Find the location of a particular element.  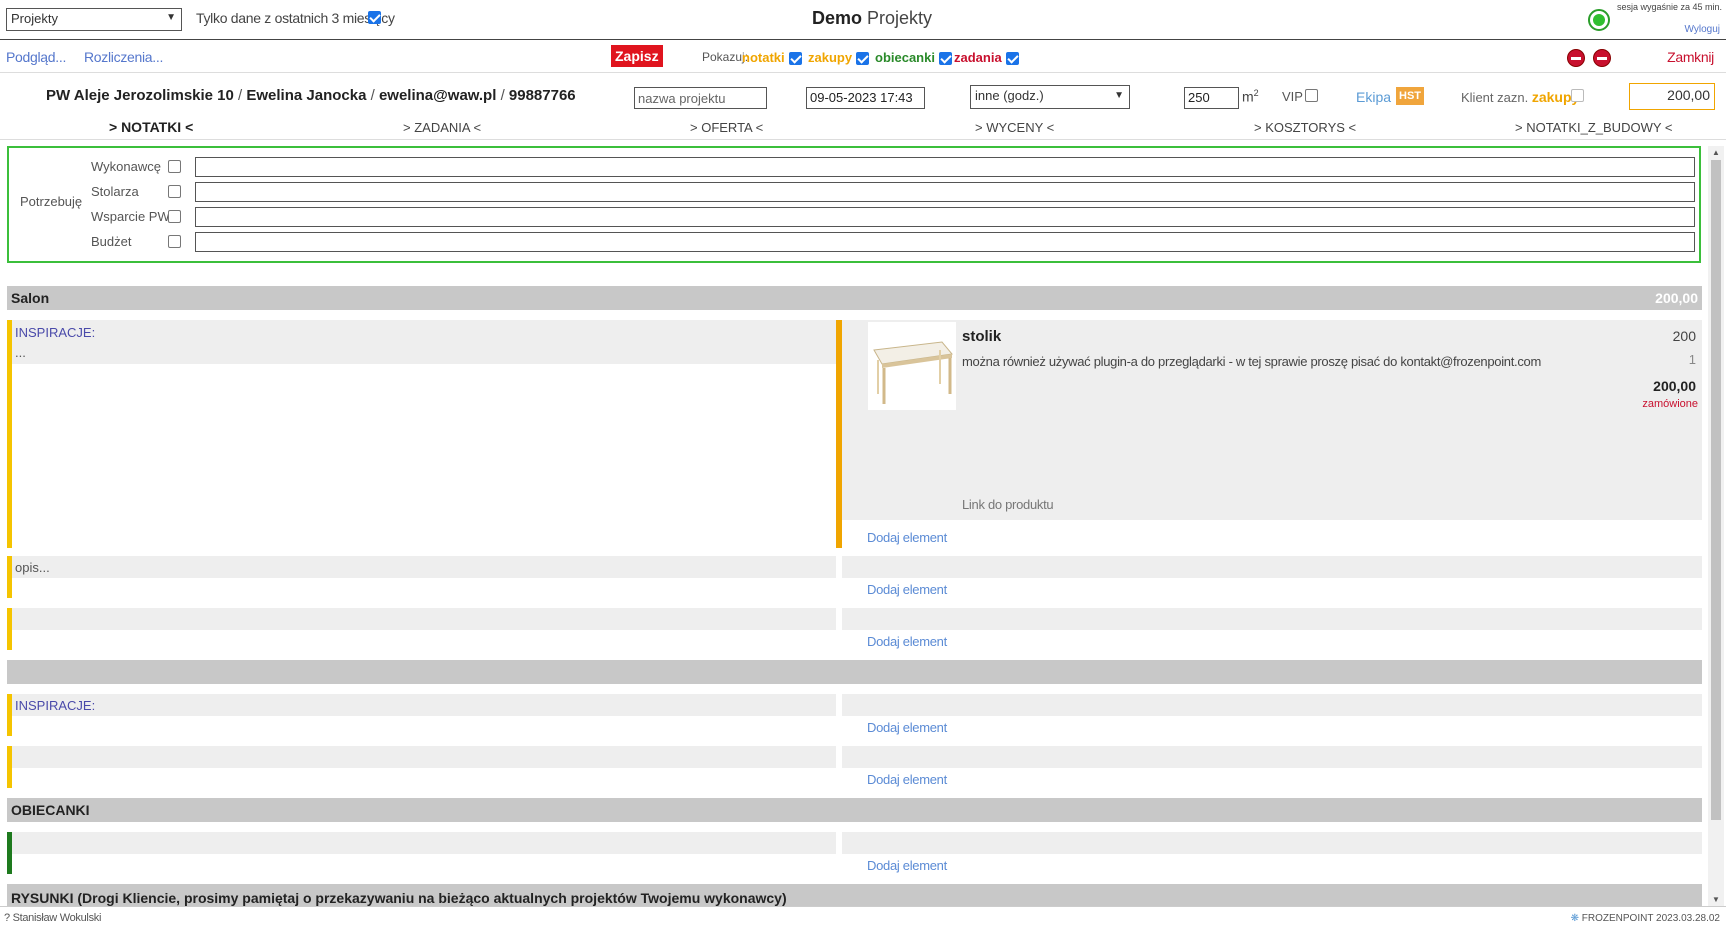

total-amount-input: 200,00 is located at coordinates (1672, 96).